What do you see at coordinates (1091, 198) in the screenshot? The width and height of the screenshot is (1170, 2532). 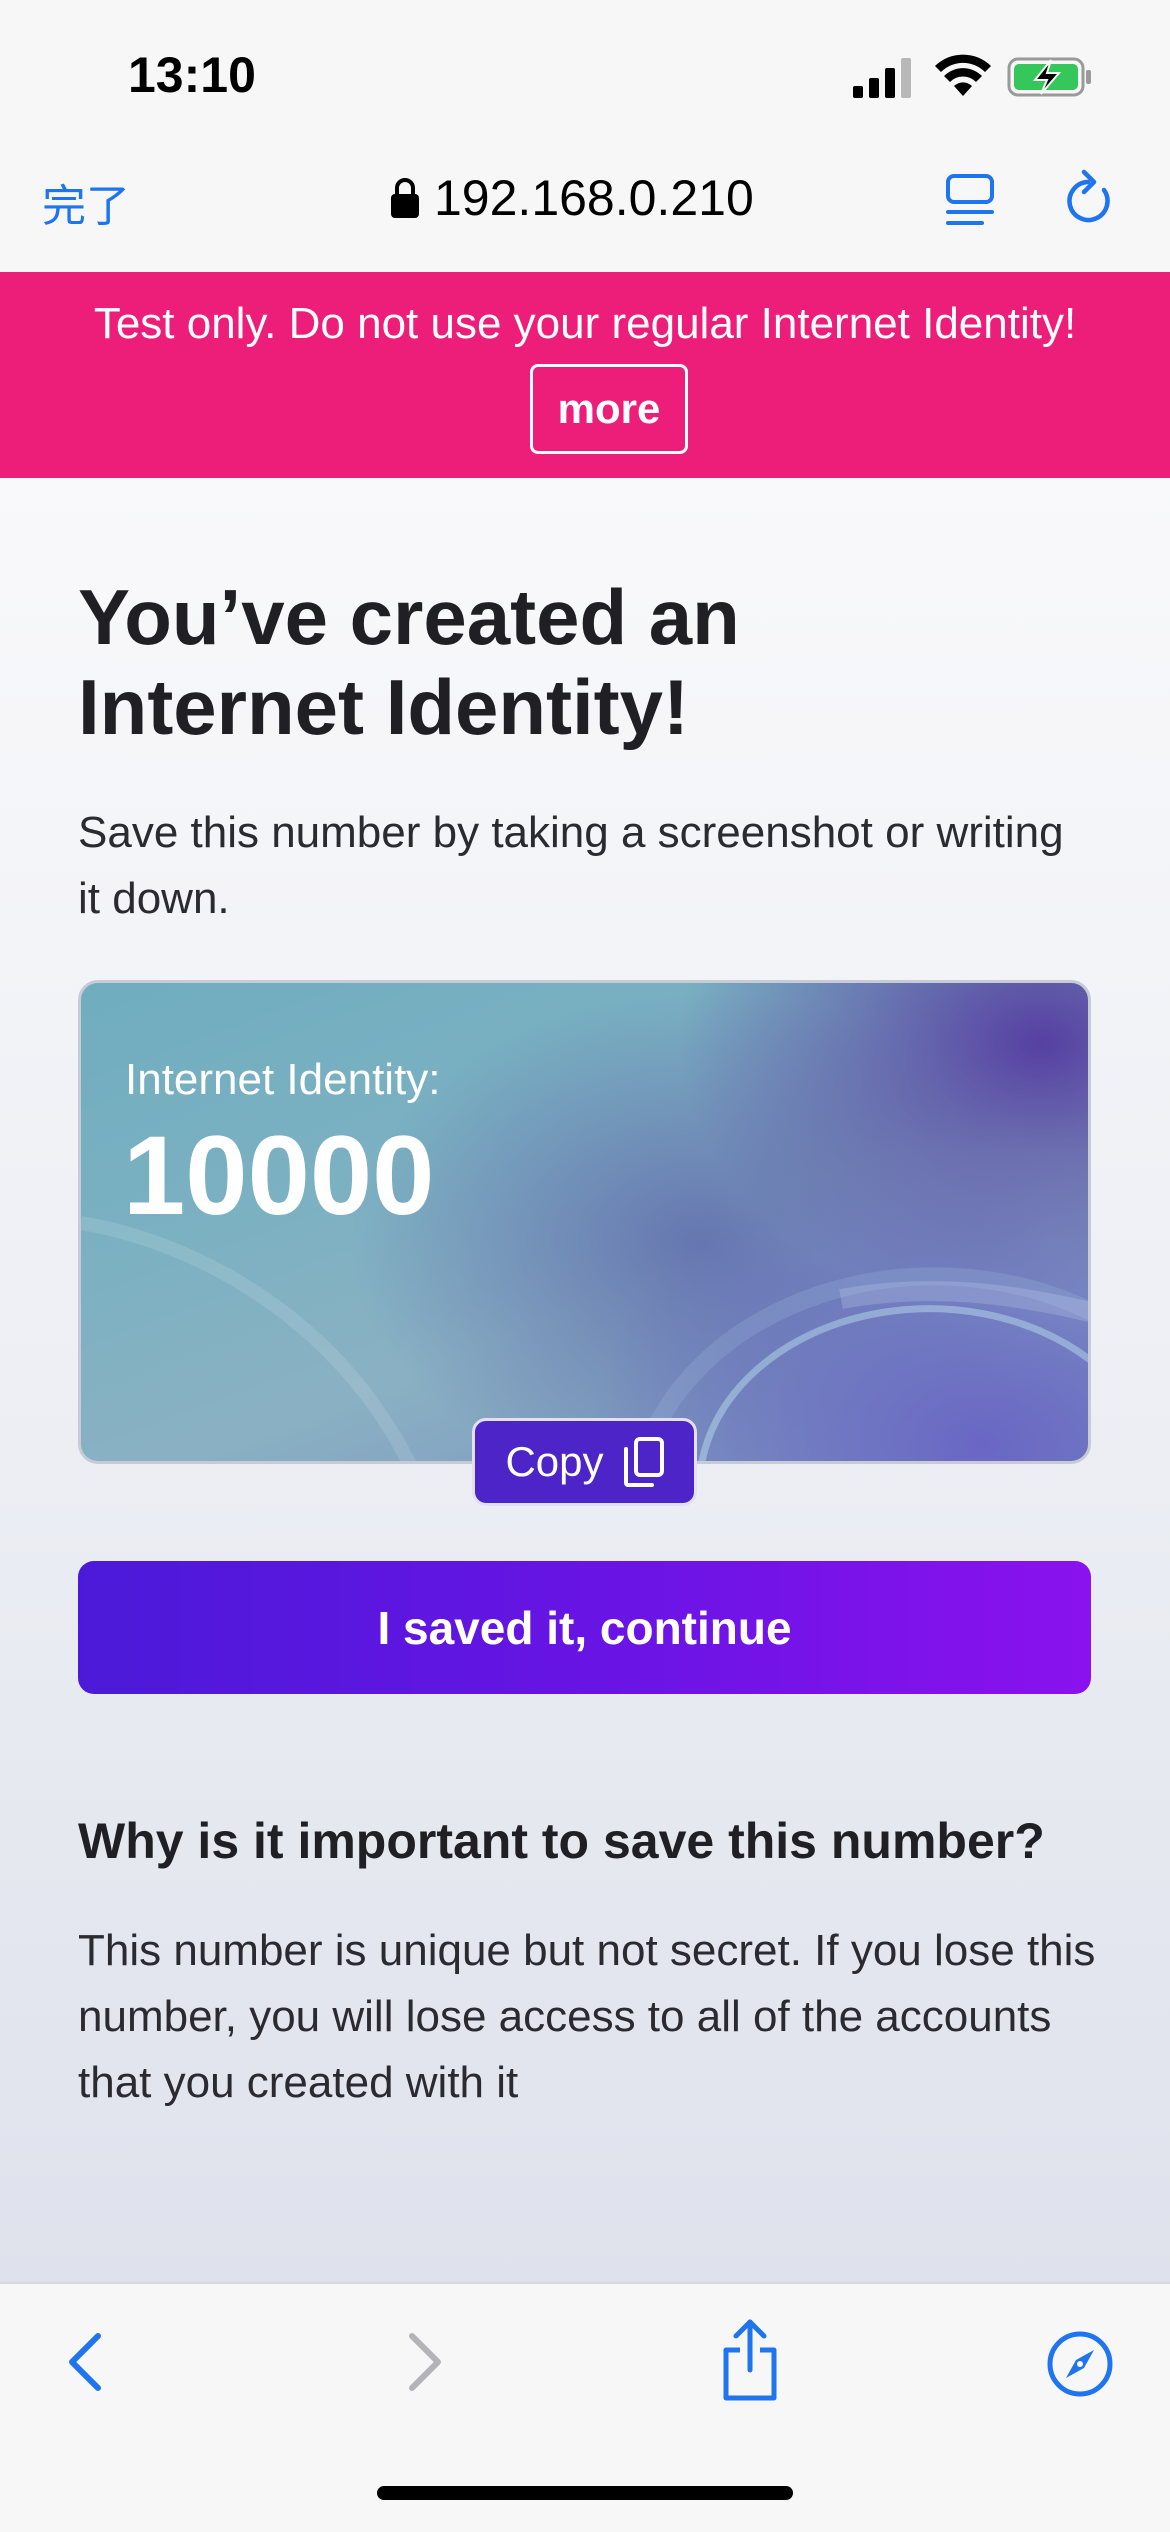 I see `reload-icon` at bounding box center [1091, 198].